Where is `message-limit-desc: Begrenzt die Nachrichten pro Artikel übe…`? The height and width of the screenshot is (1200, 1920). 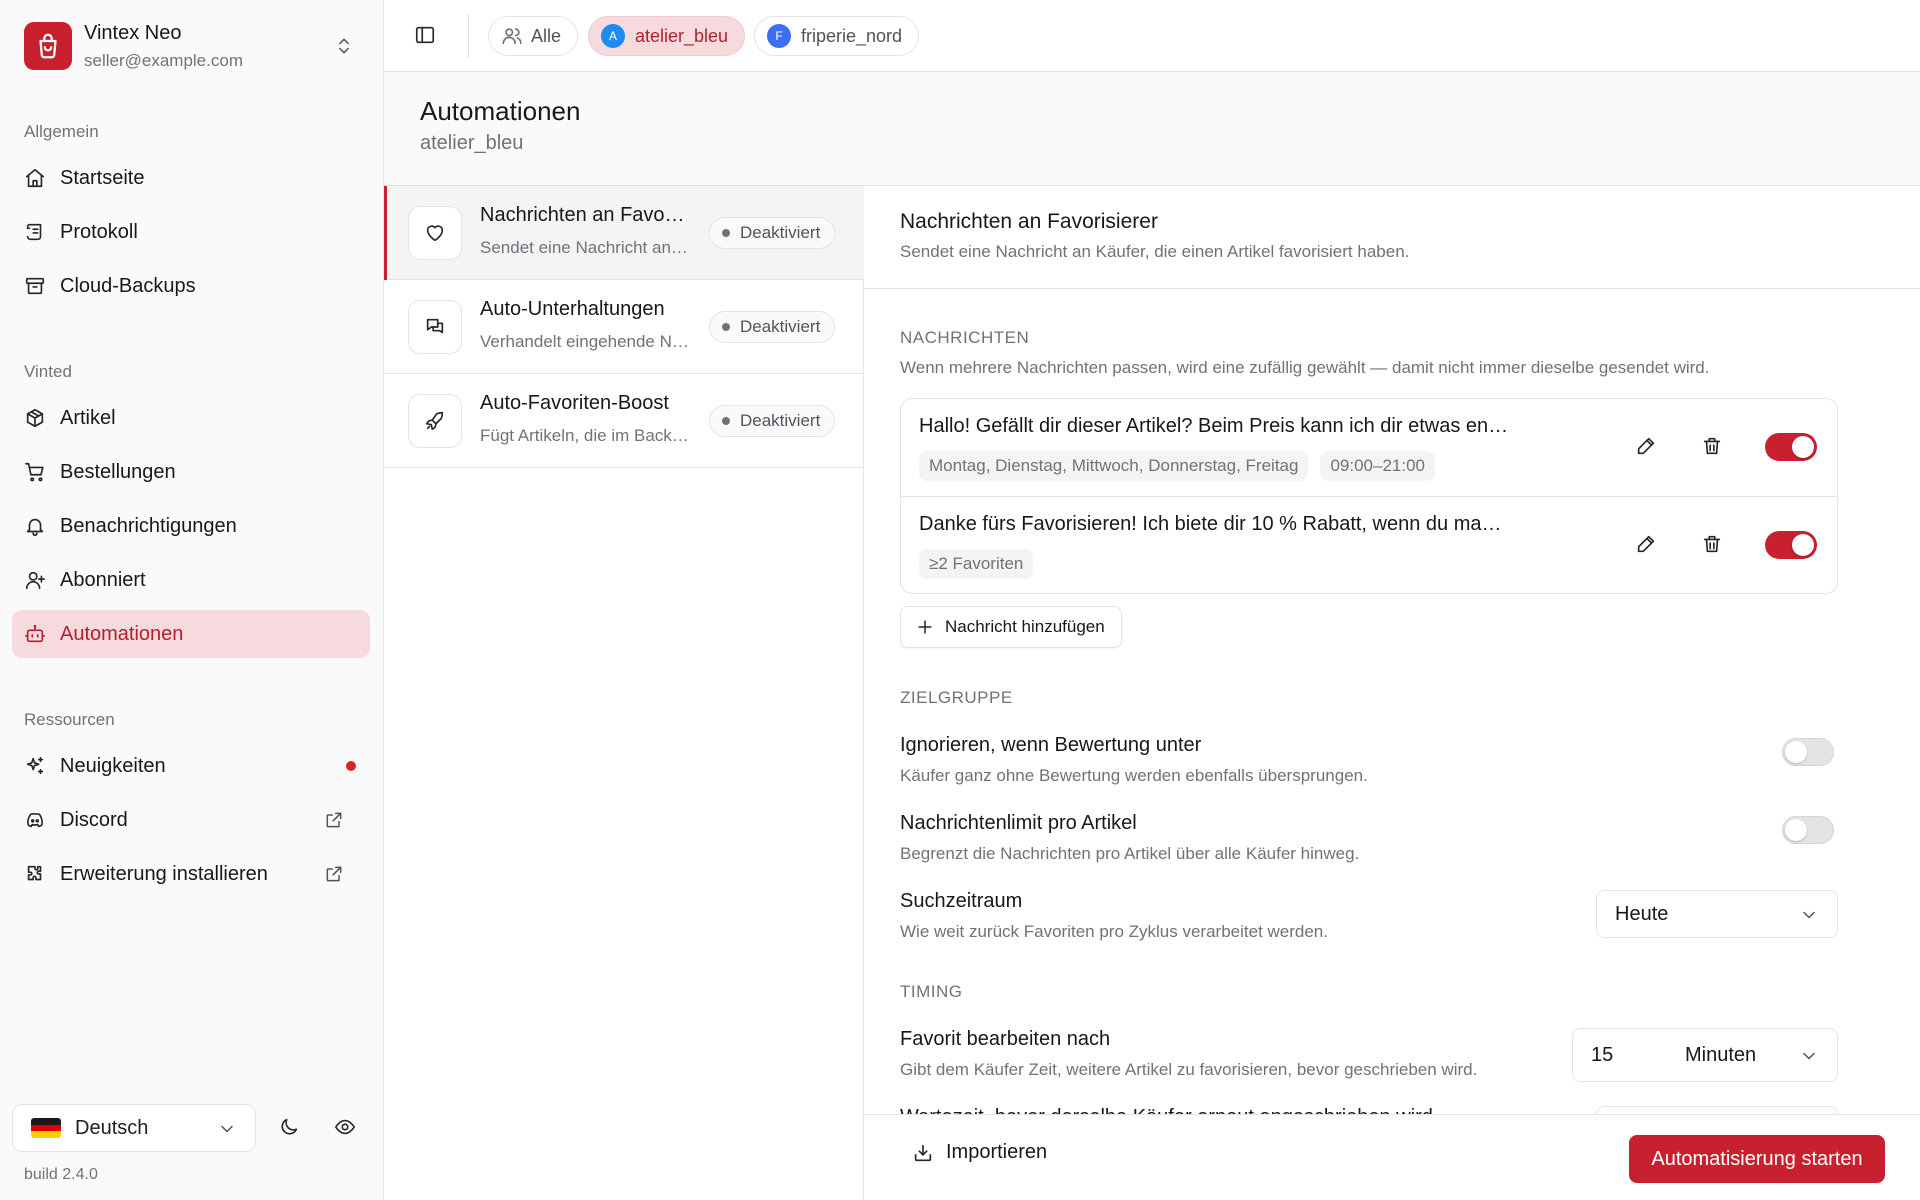
message-limit-desc: Begrenzt die Nachrichten pro Artikel übe… is located at coordinates (1130, 853).